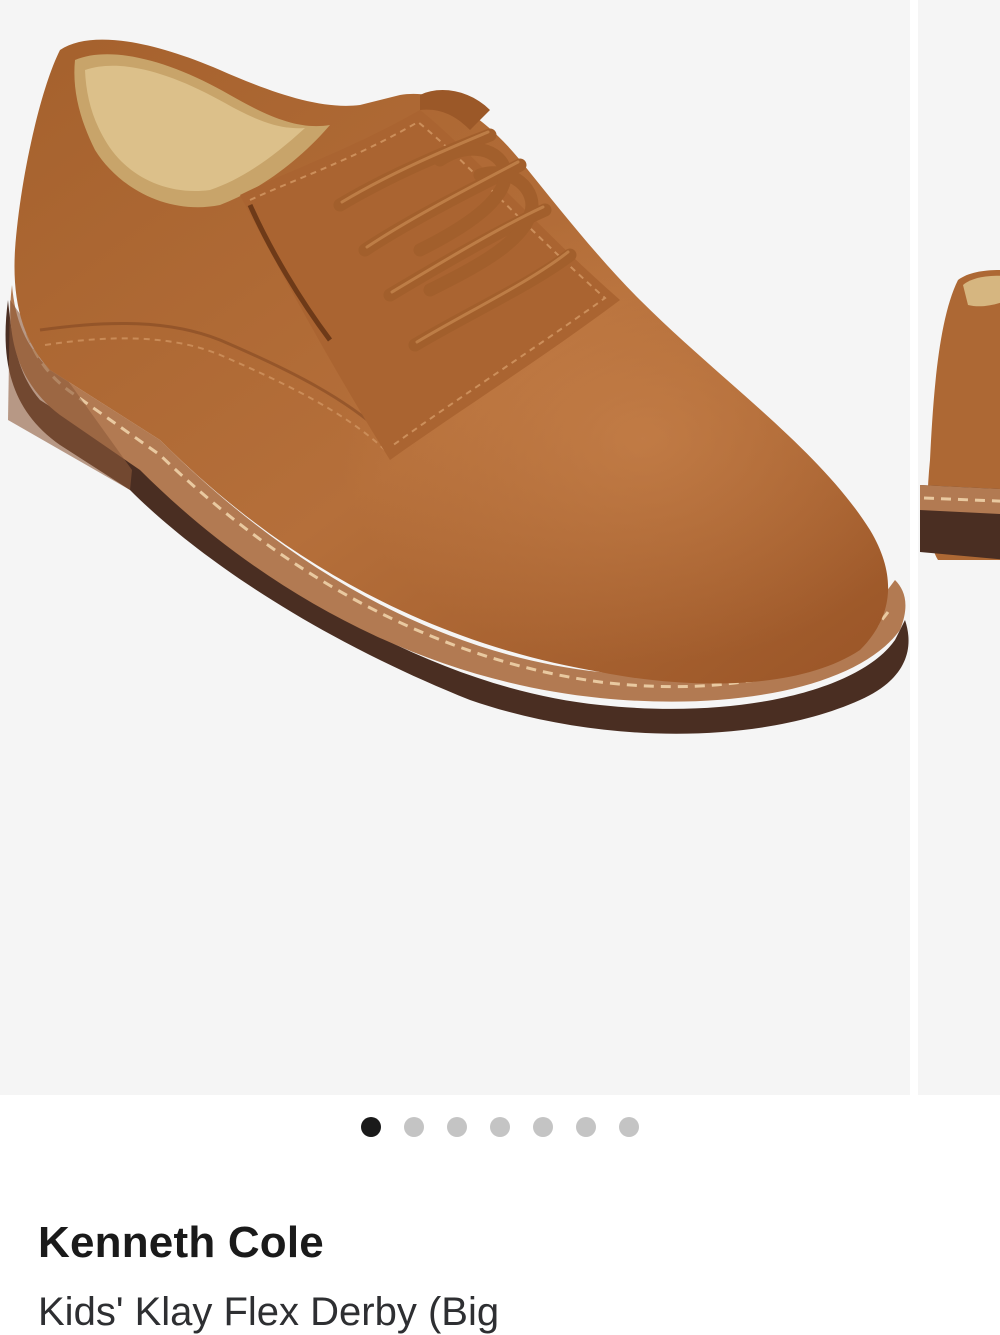 This screenshot has height=1335, width=1000. Describe the element at coordinates (181, 1243) in the screenshot. I see `product-brand: Kenneth Cole` at that location.